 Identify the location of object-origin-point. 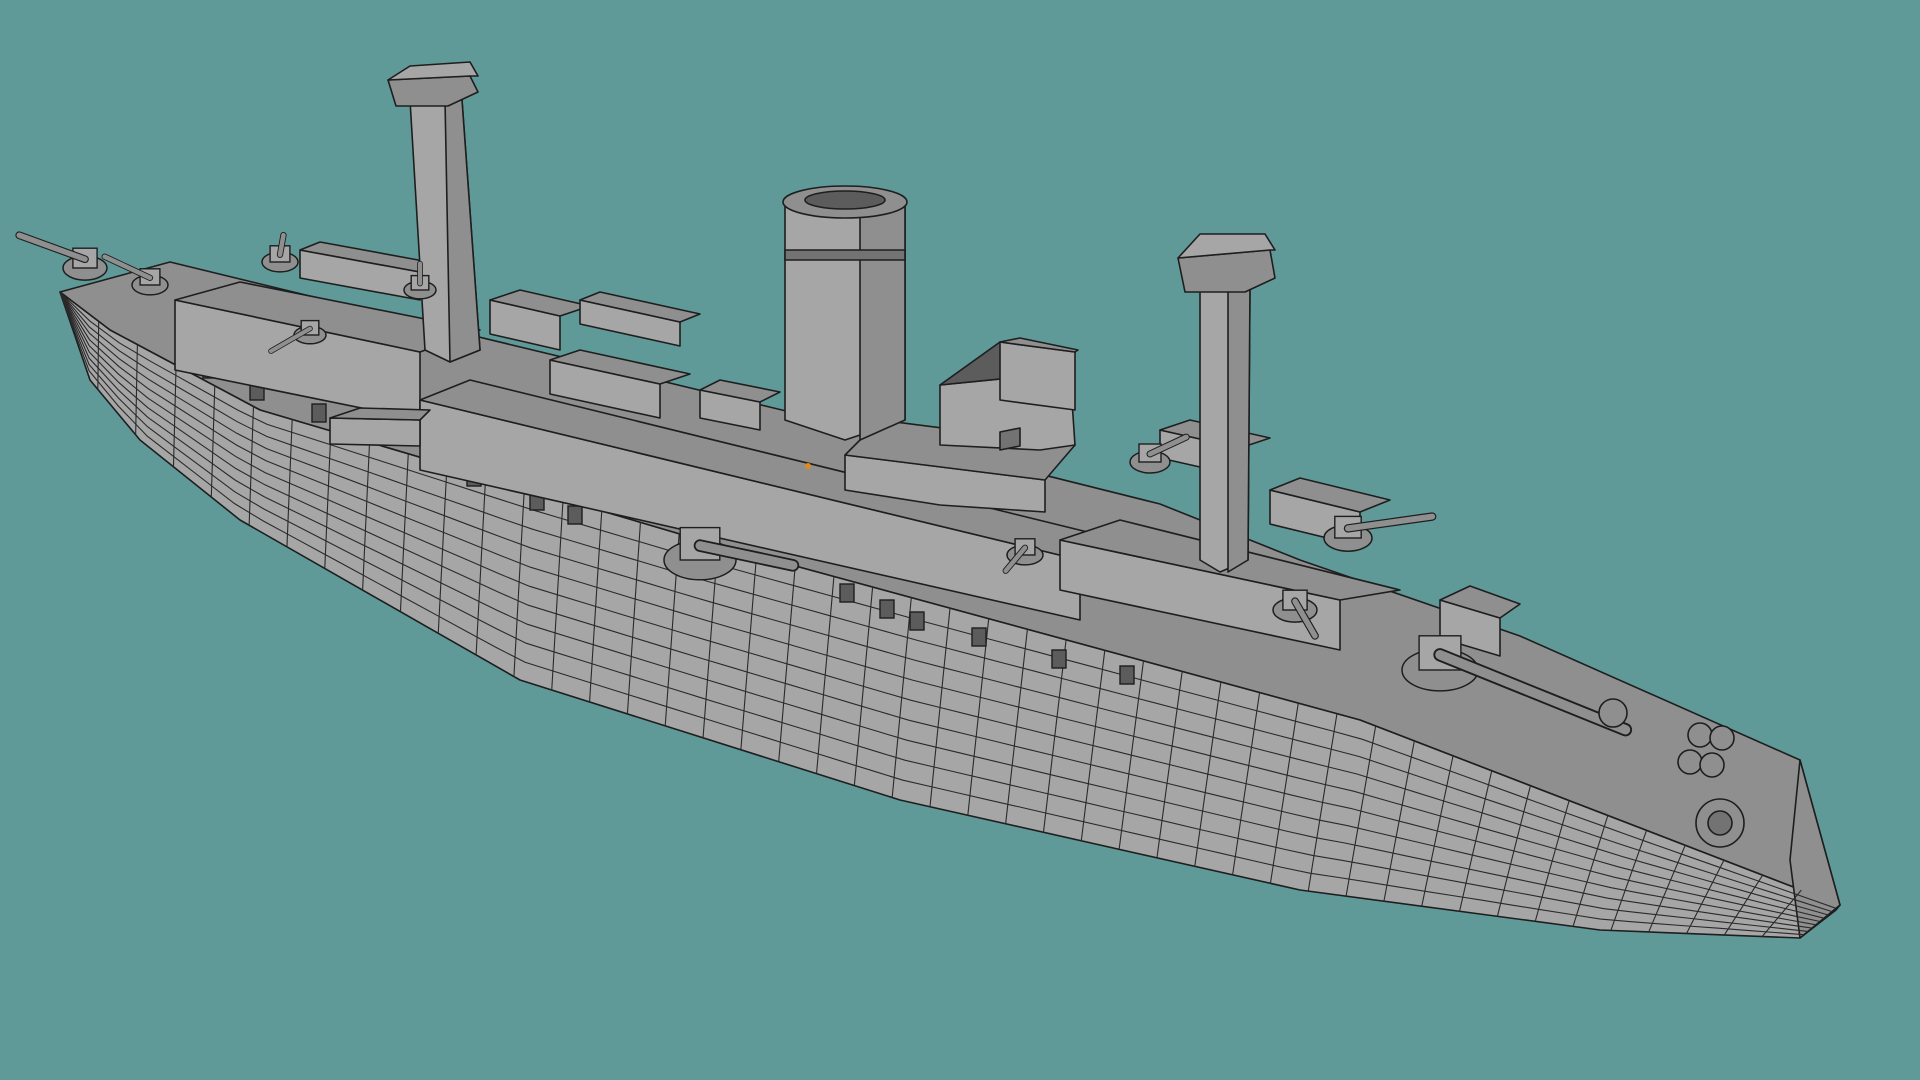
(808, 466).